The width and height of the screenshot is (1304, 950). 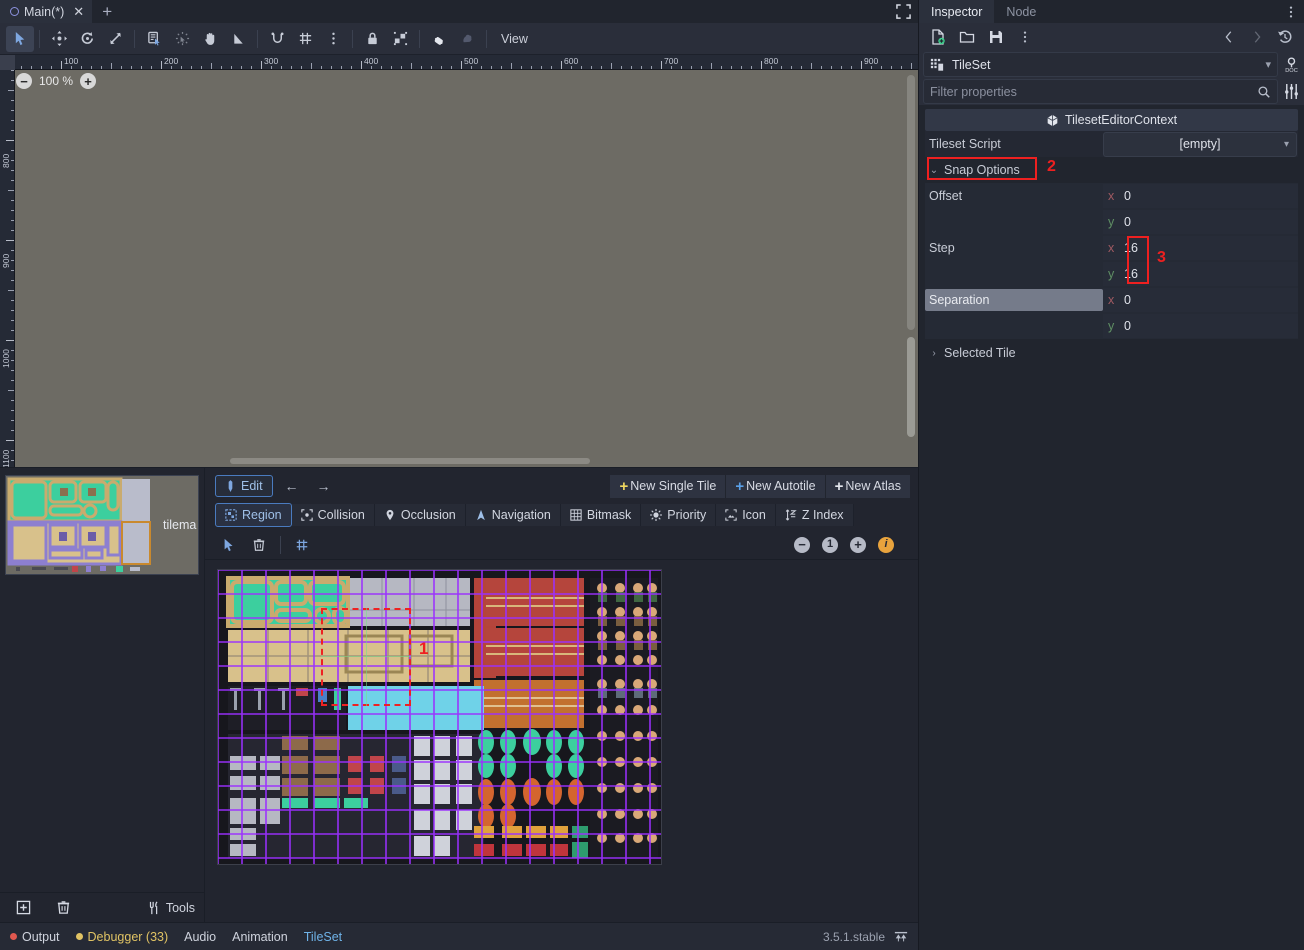 What do you see at coordinates (244, 486) in the screenshot?
I see `edit-mode-button: Edit` at bounding box center [244, 486].